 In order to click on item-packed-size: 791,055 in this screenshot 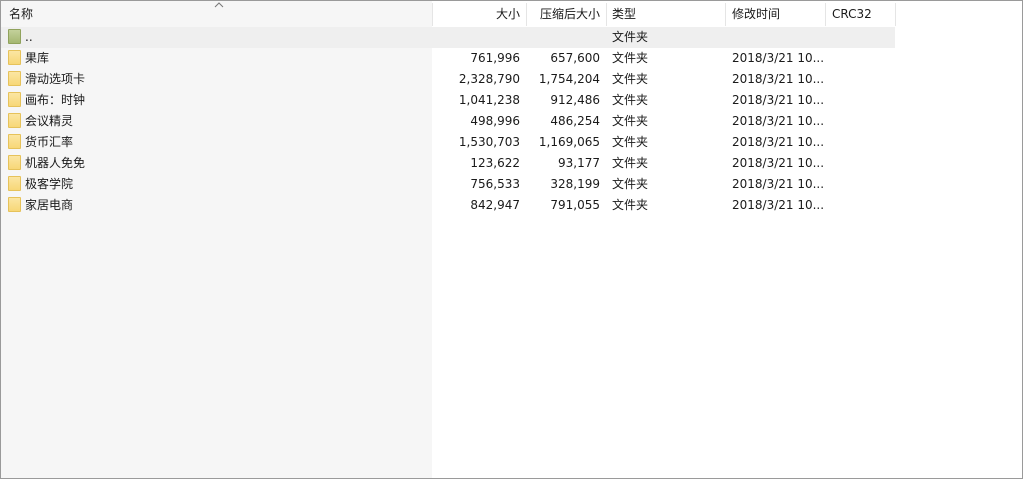, I will do `click(575, 205)`.